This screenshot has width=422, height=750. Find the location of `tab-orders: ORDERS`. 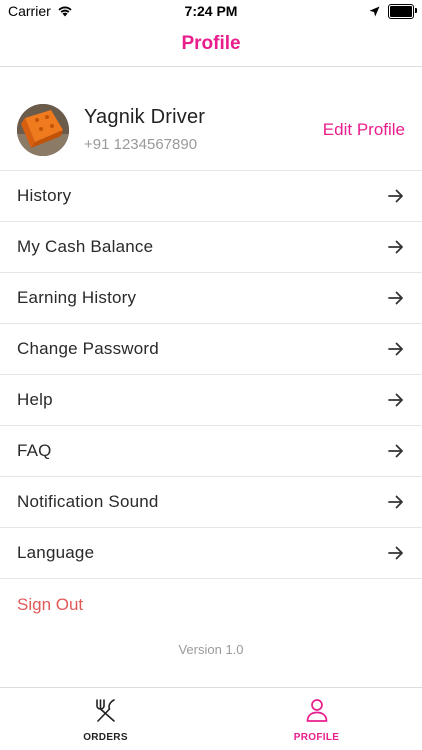

tab-orders: ORDERS is located at coordinates (105, 719).